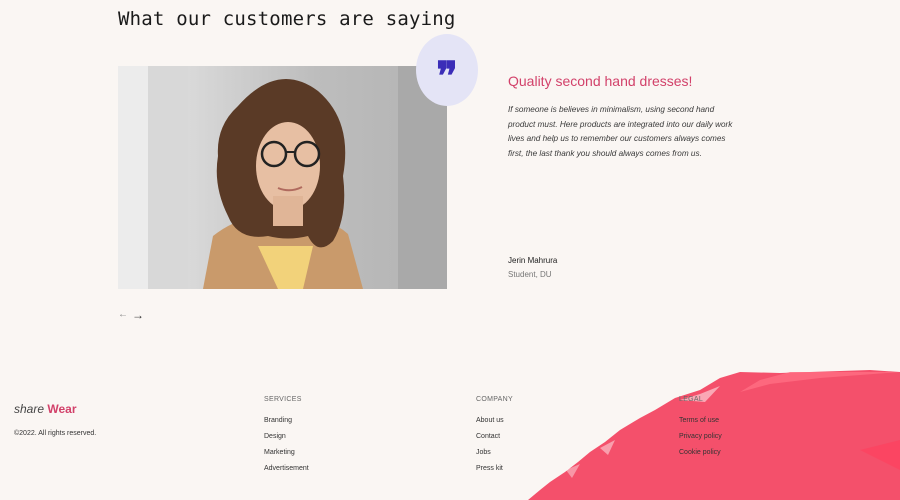 Image resolution: width=900 pixels, height=500 pixels. What do you see at coordinates (700, 424) in the screenshot?
I see `footer-link-terms: Terms of use` at bounding box center [700, 424].